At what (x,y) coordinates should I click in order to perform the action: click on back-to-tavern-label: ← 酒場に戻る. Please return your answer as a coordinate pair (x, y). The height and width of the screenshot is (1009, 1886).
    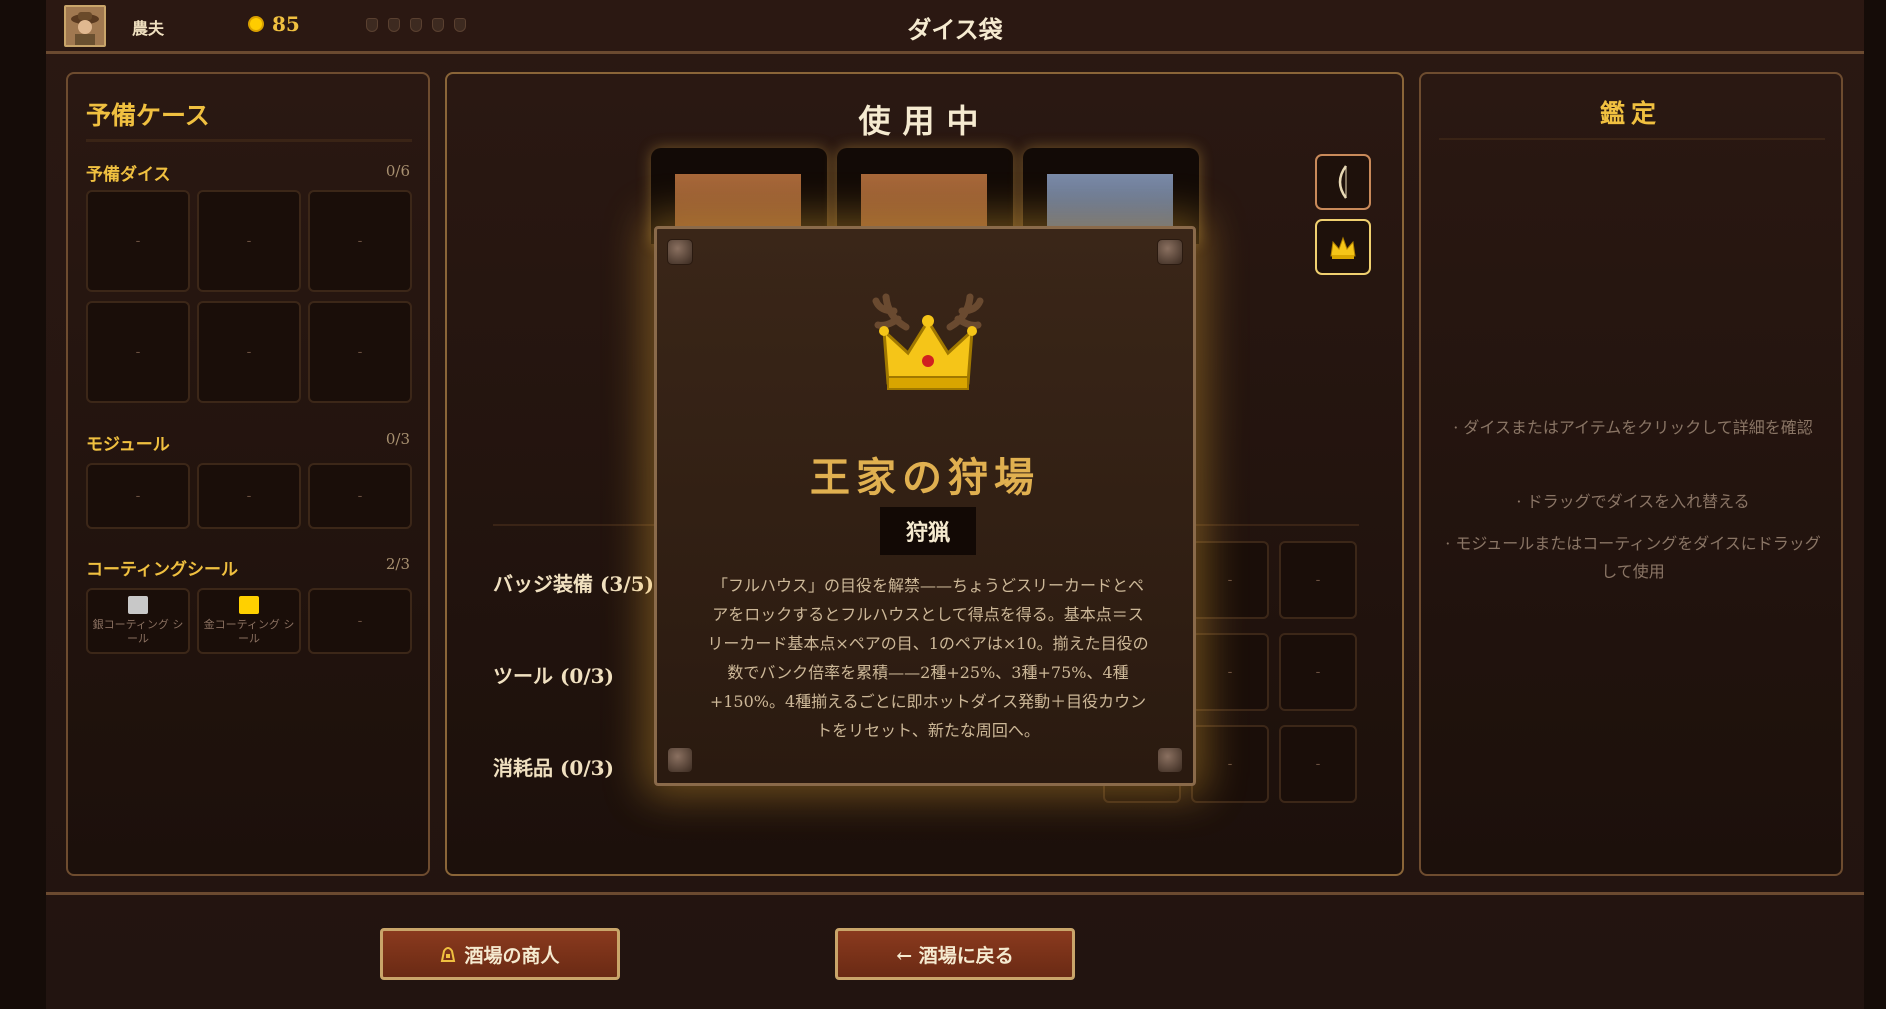
    Looking at the image, I should click on (955, 955).